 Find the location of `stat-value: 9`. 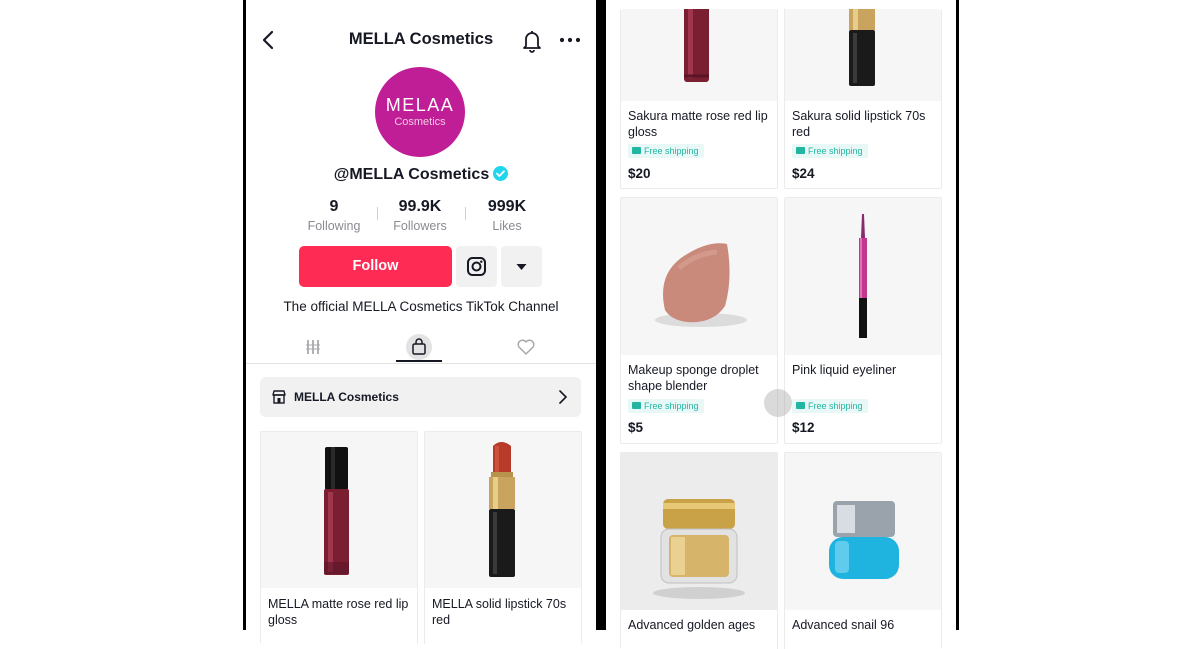

stat-value: 9 is located at coordinates (334, 206).